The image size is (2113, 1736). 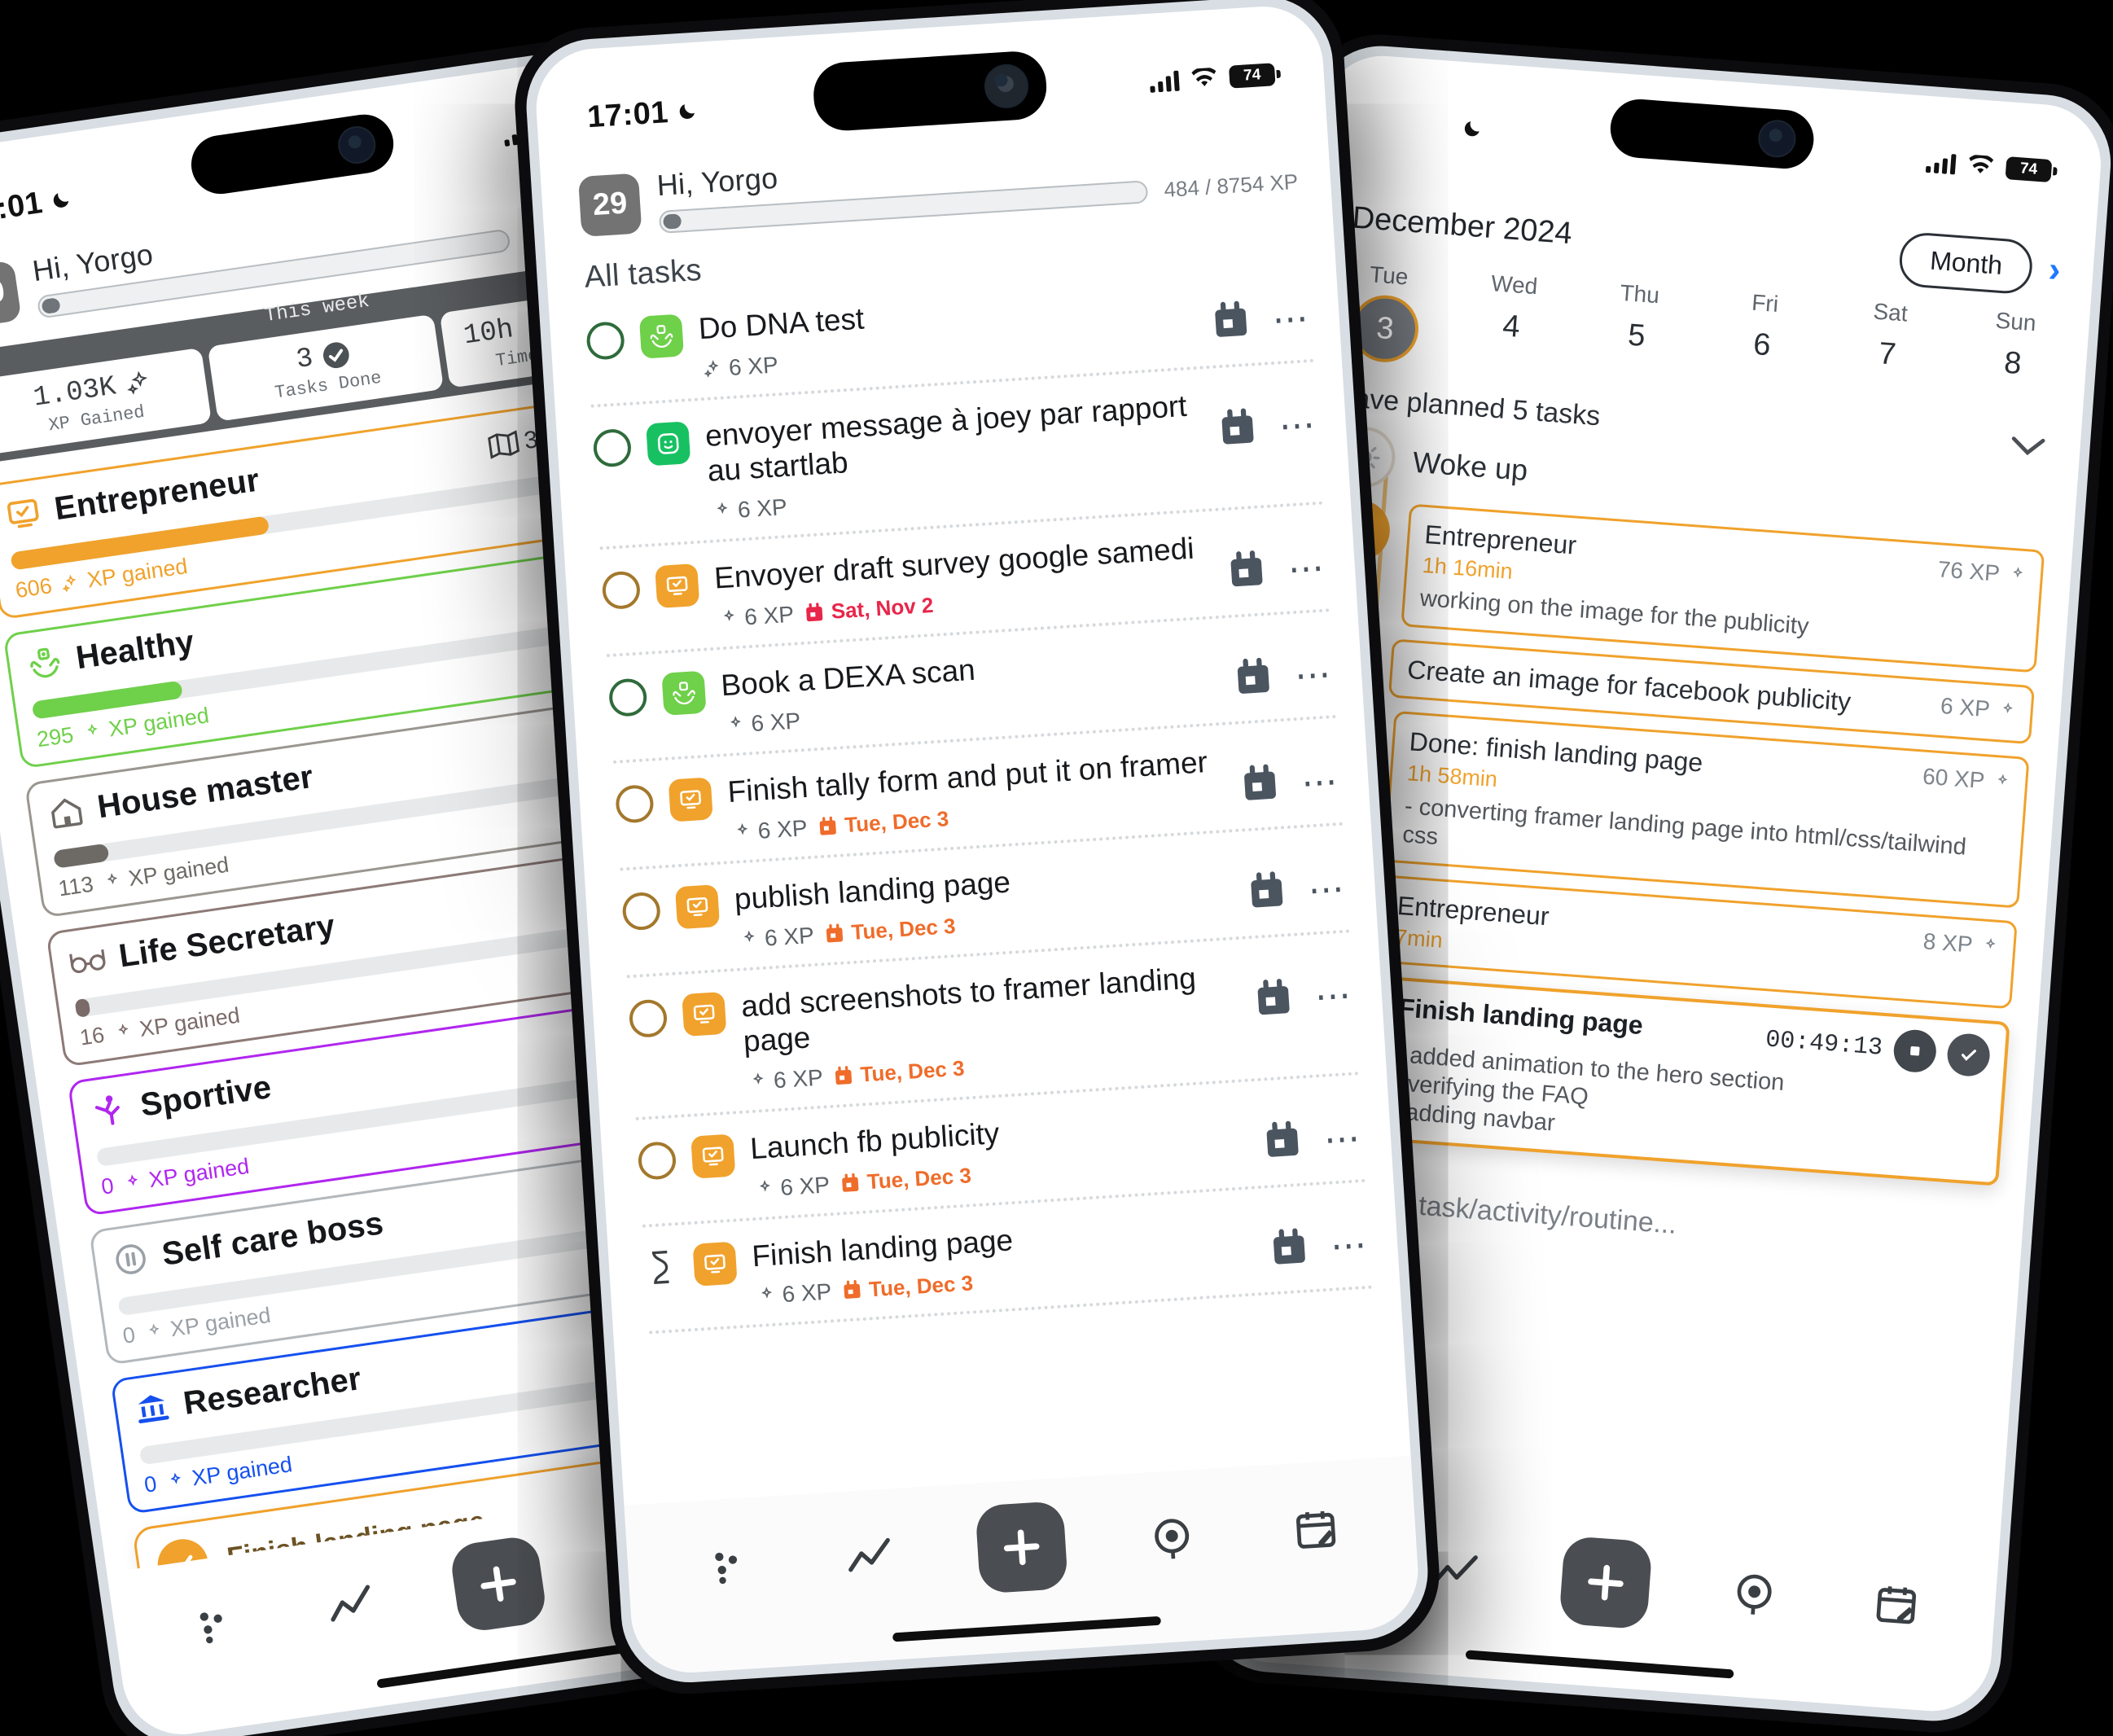 I want to click on calendar-day-sun: Sun 8, so click(x=2013, y=358).